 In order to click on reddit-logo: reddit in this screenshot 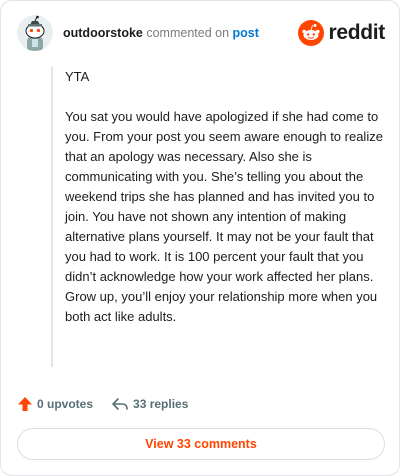, I will do `click(341, 33)`.